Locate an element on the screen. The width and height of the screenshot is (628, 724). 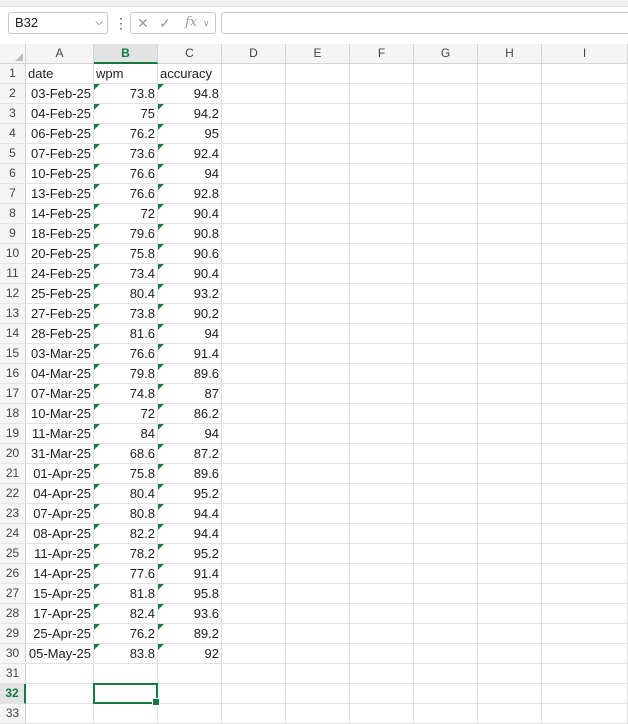
cell-h2 is located at coordinates (510, 94).